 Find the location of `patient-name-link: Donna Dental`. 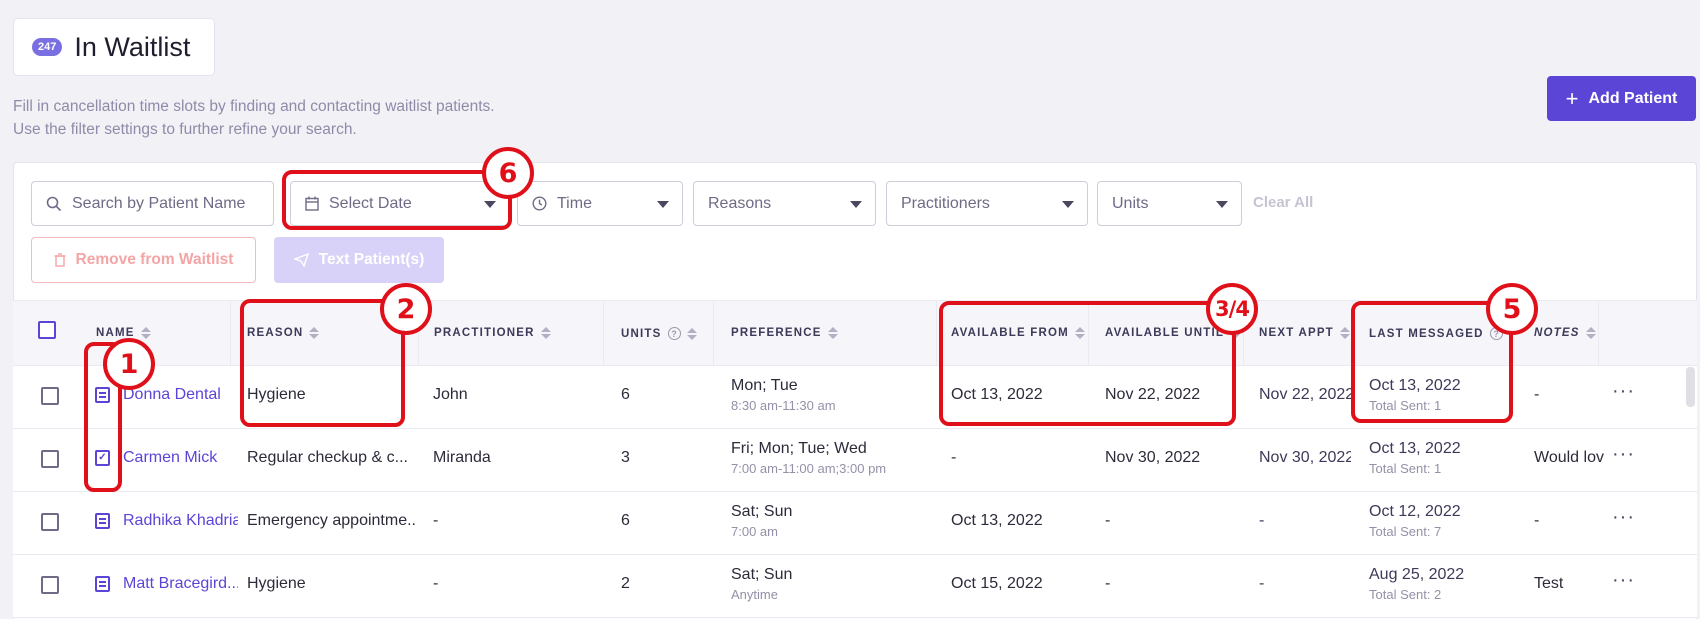

patient-name-link: Donna Dental is located at coordinates (175, 395).